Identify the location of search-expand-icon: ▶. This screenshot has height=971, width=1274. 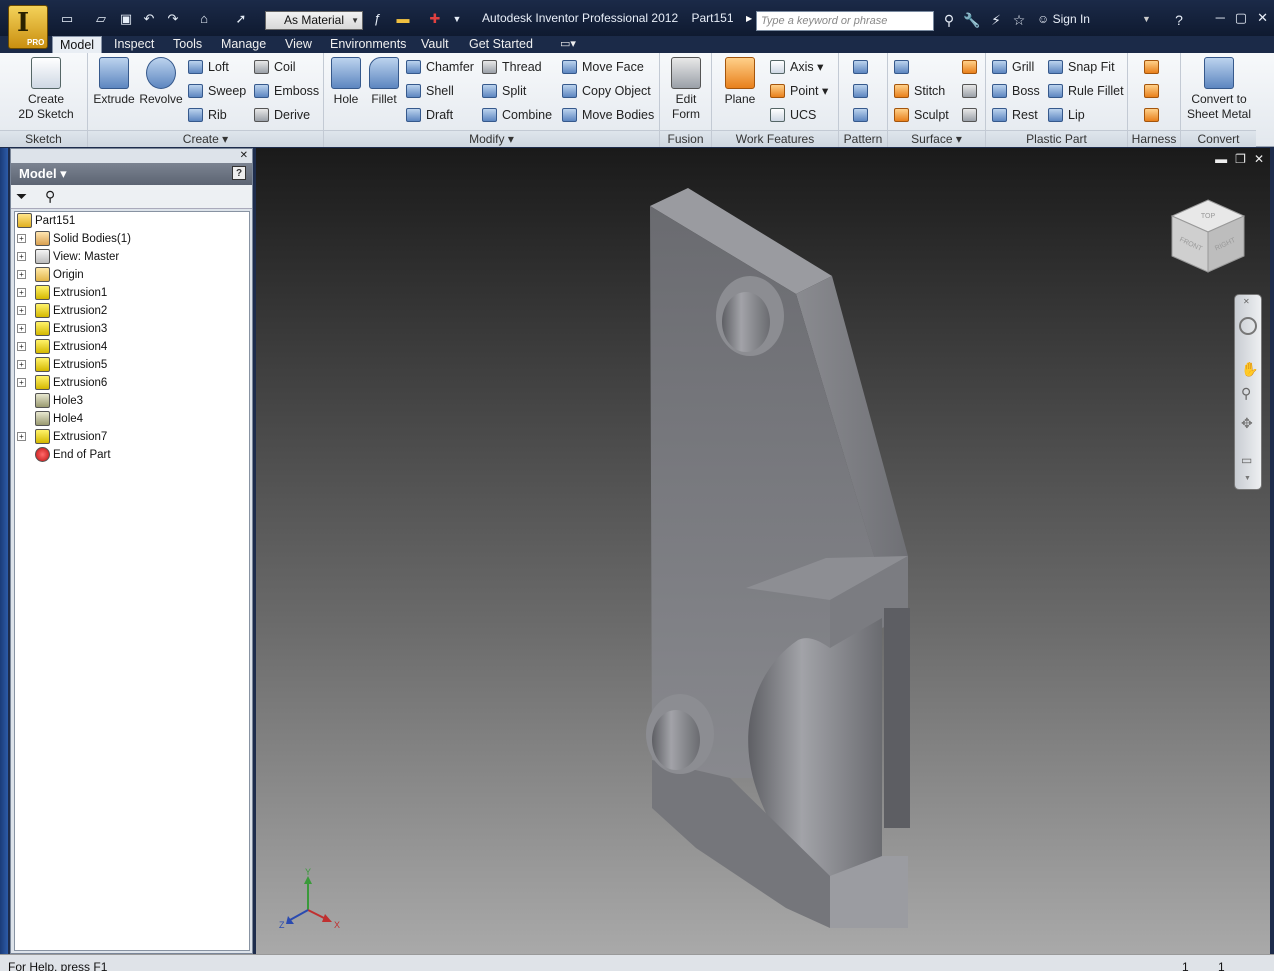
(749, 18).